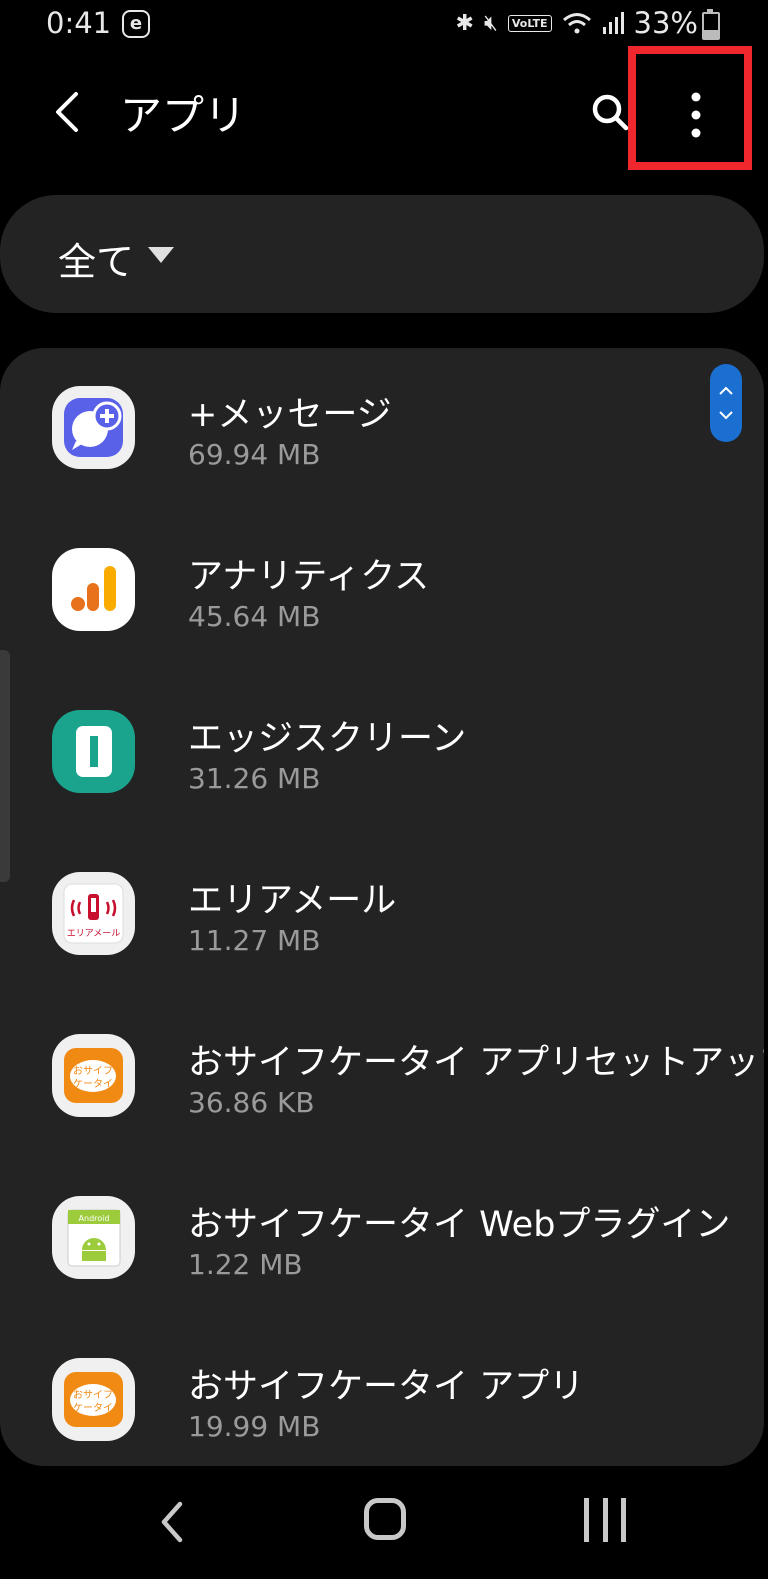 The image size is (768, 1579). Describe the element at coordinates (290, 415) in the screenshot. I see `app-name: +メッセージ` at that location.